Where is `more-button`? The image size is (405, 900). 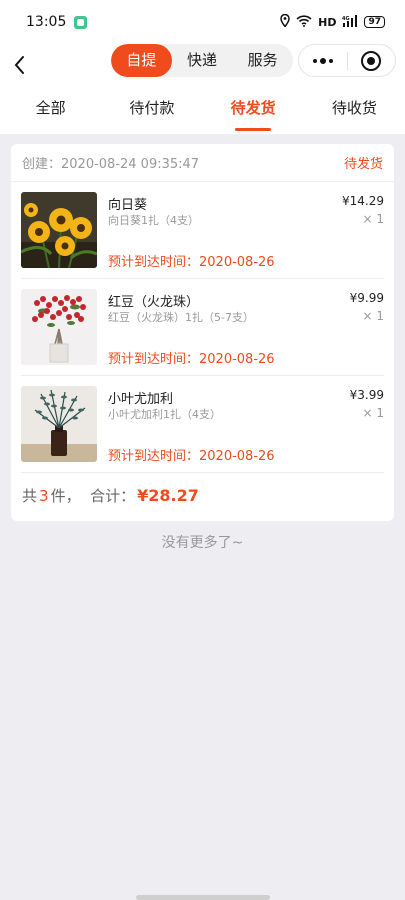 more-button is located at coordinates (323, 60).